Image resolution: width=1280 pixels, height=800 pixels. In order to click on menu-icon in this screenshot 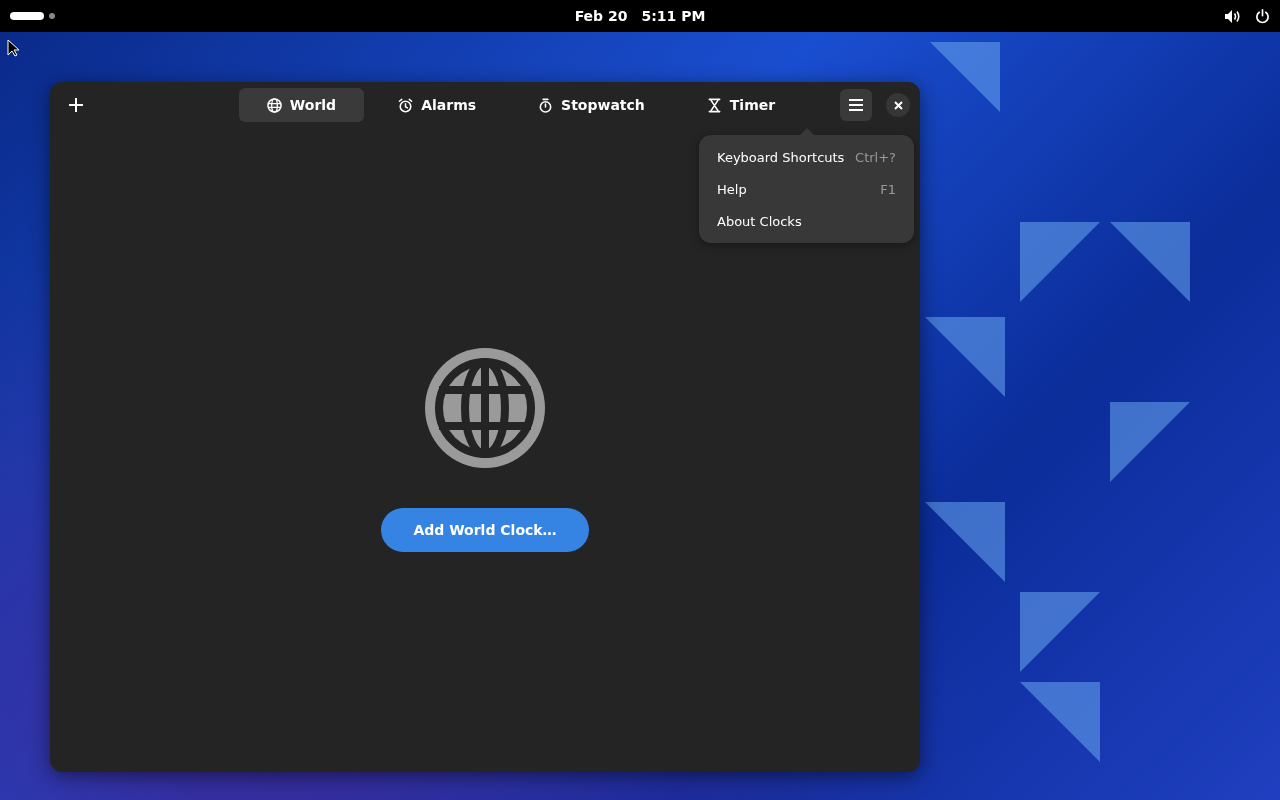, I will do `click(856, 105)`.